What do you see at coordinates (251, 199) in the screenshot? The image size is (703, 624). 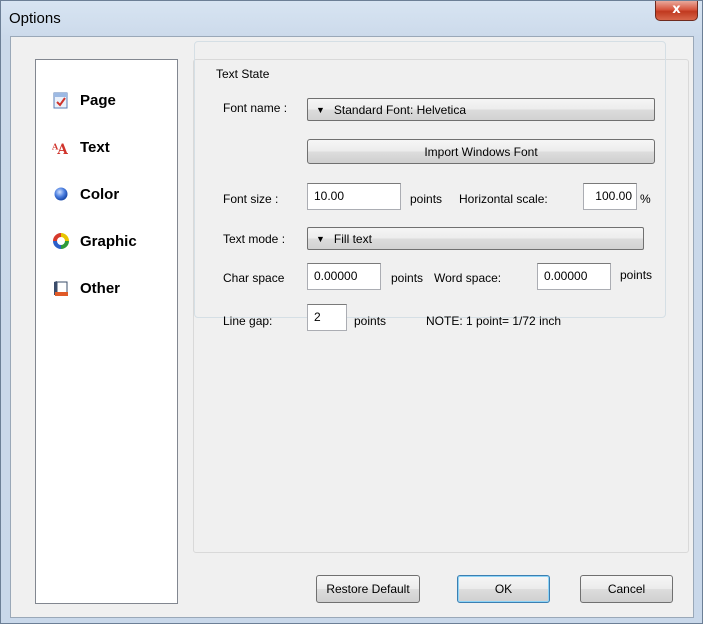 I see `font-size-label: Font size :` at bounding box center [251, 199].